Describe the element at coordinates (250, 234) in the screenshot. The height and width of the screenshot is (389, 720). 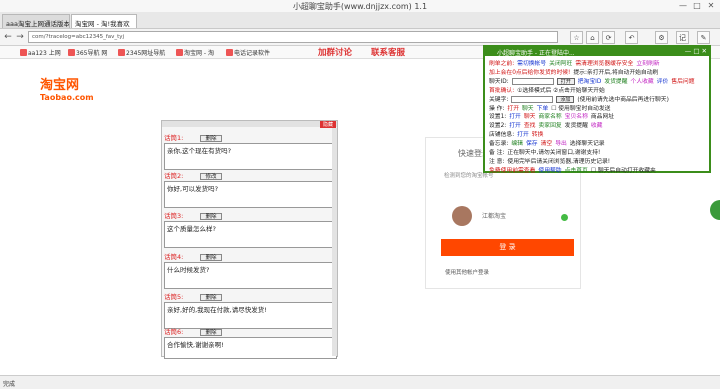
I see `message-textarea: 这个质量怎么样?` at that location.